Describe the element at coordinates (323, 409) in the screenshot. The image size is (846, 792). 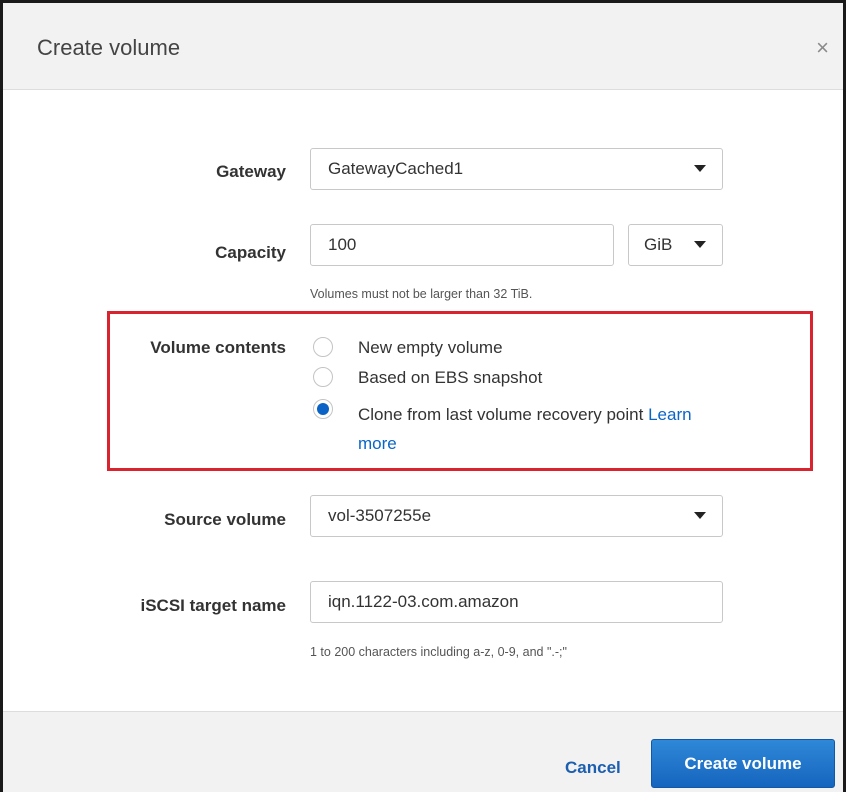
I see `radio-clone-recovery-point` at that location.